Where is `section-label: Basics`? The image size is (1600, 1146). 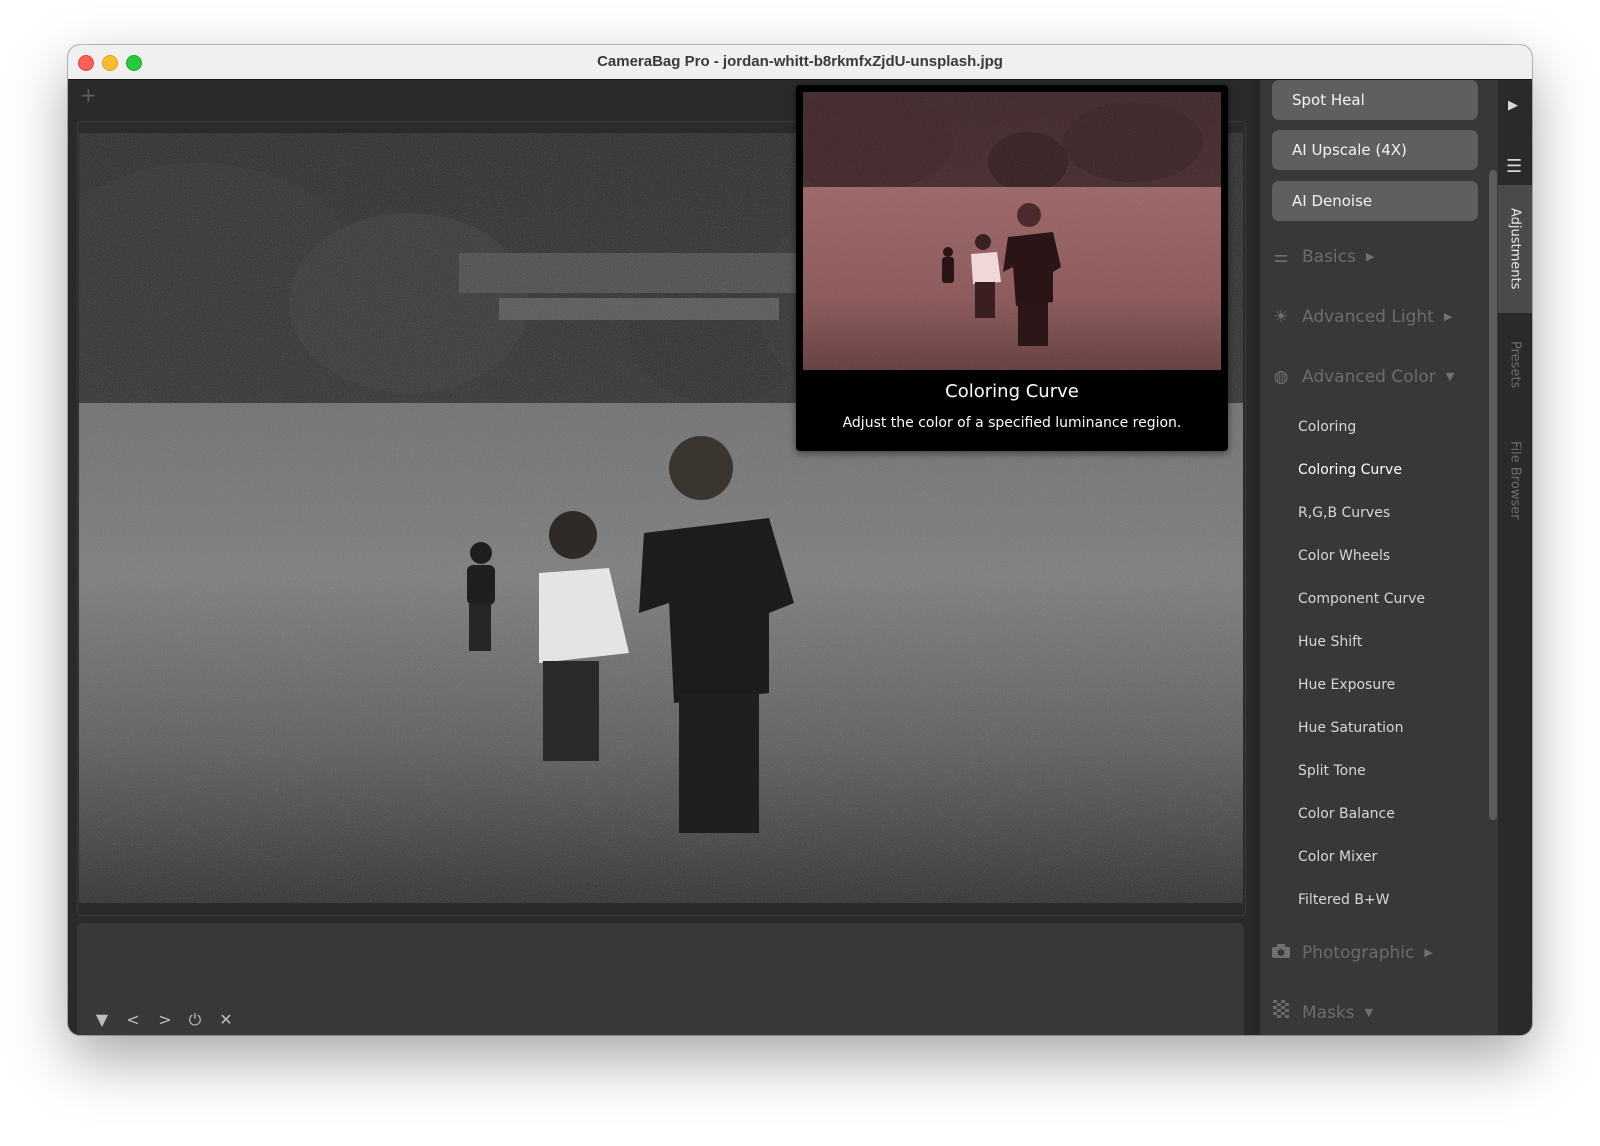
section-label: Basics is located at coordinates (1329, 257).